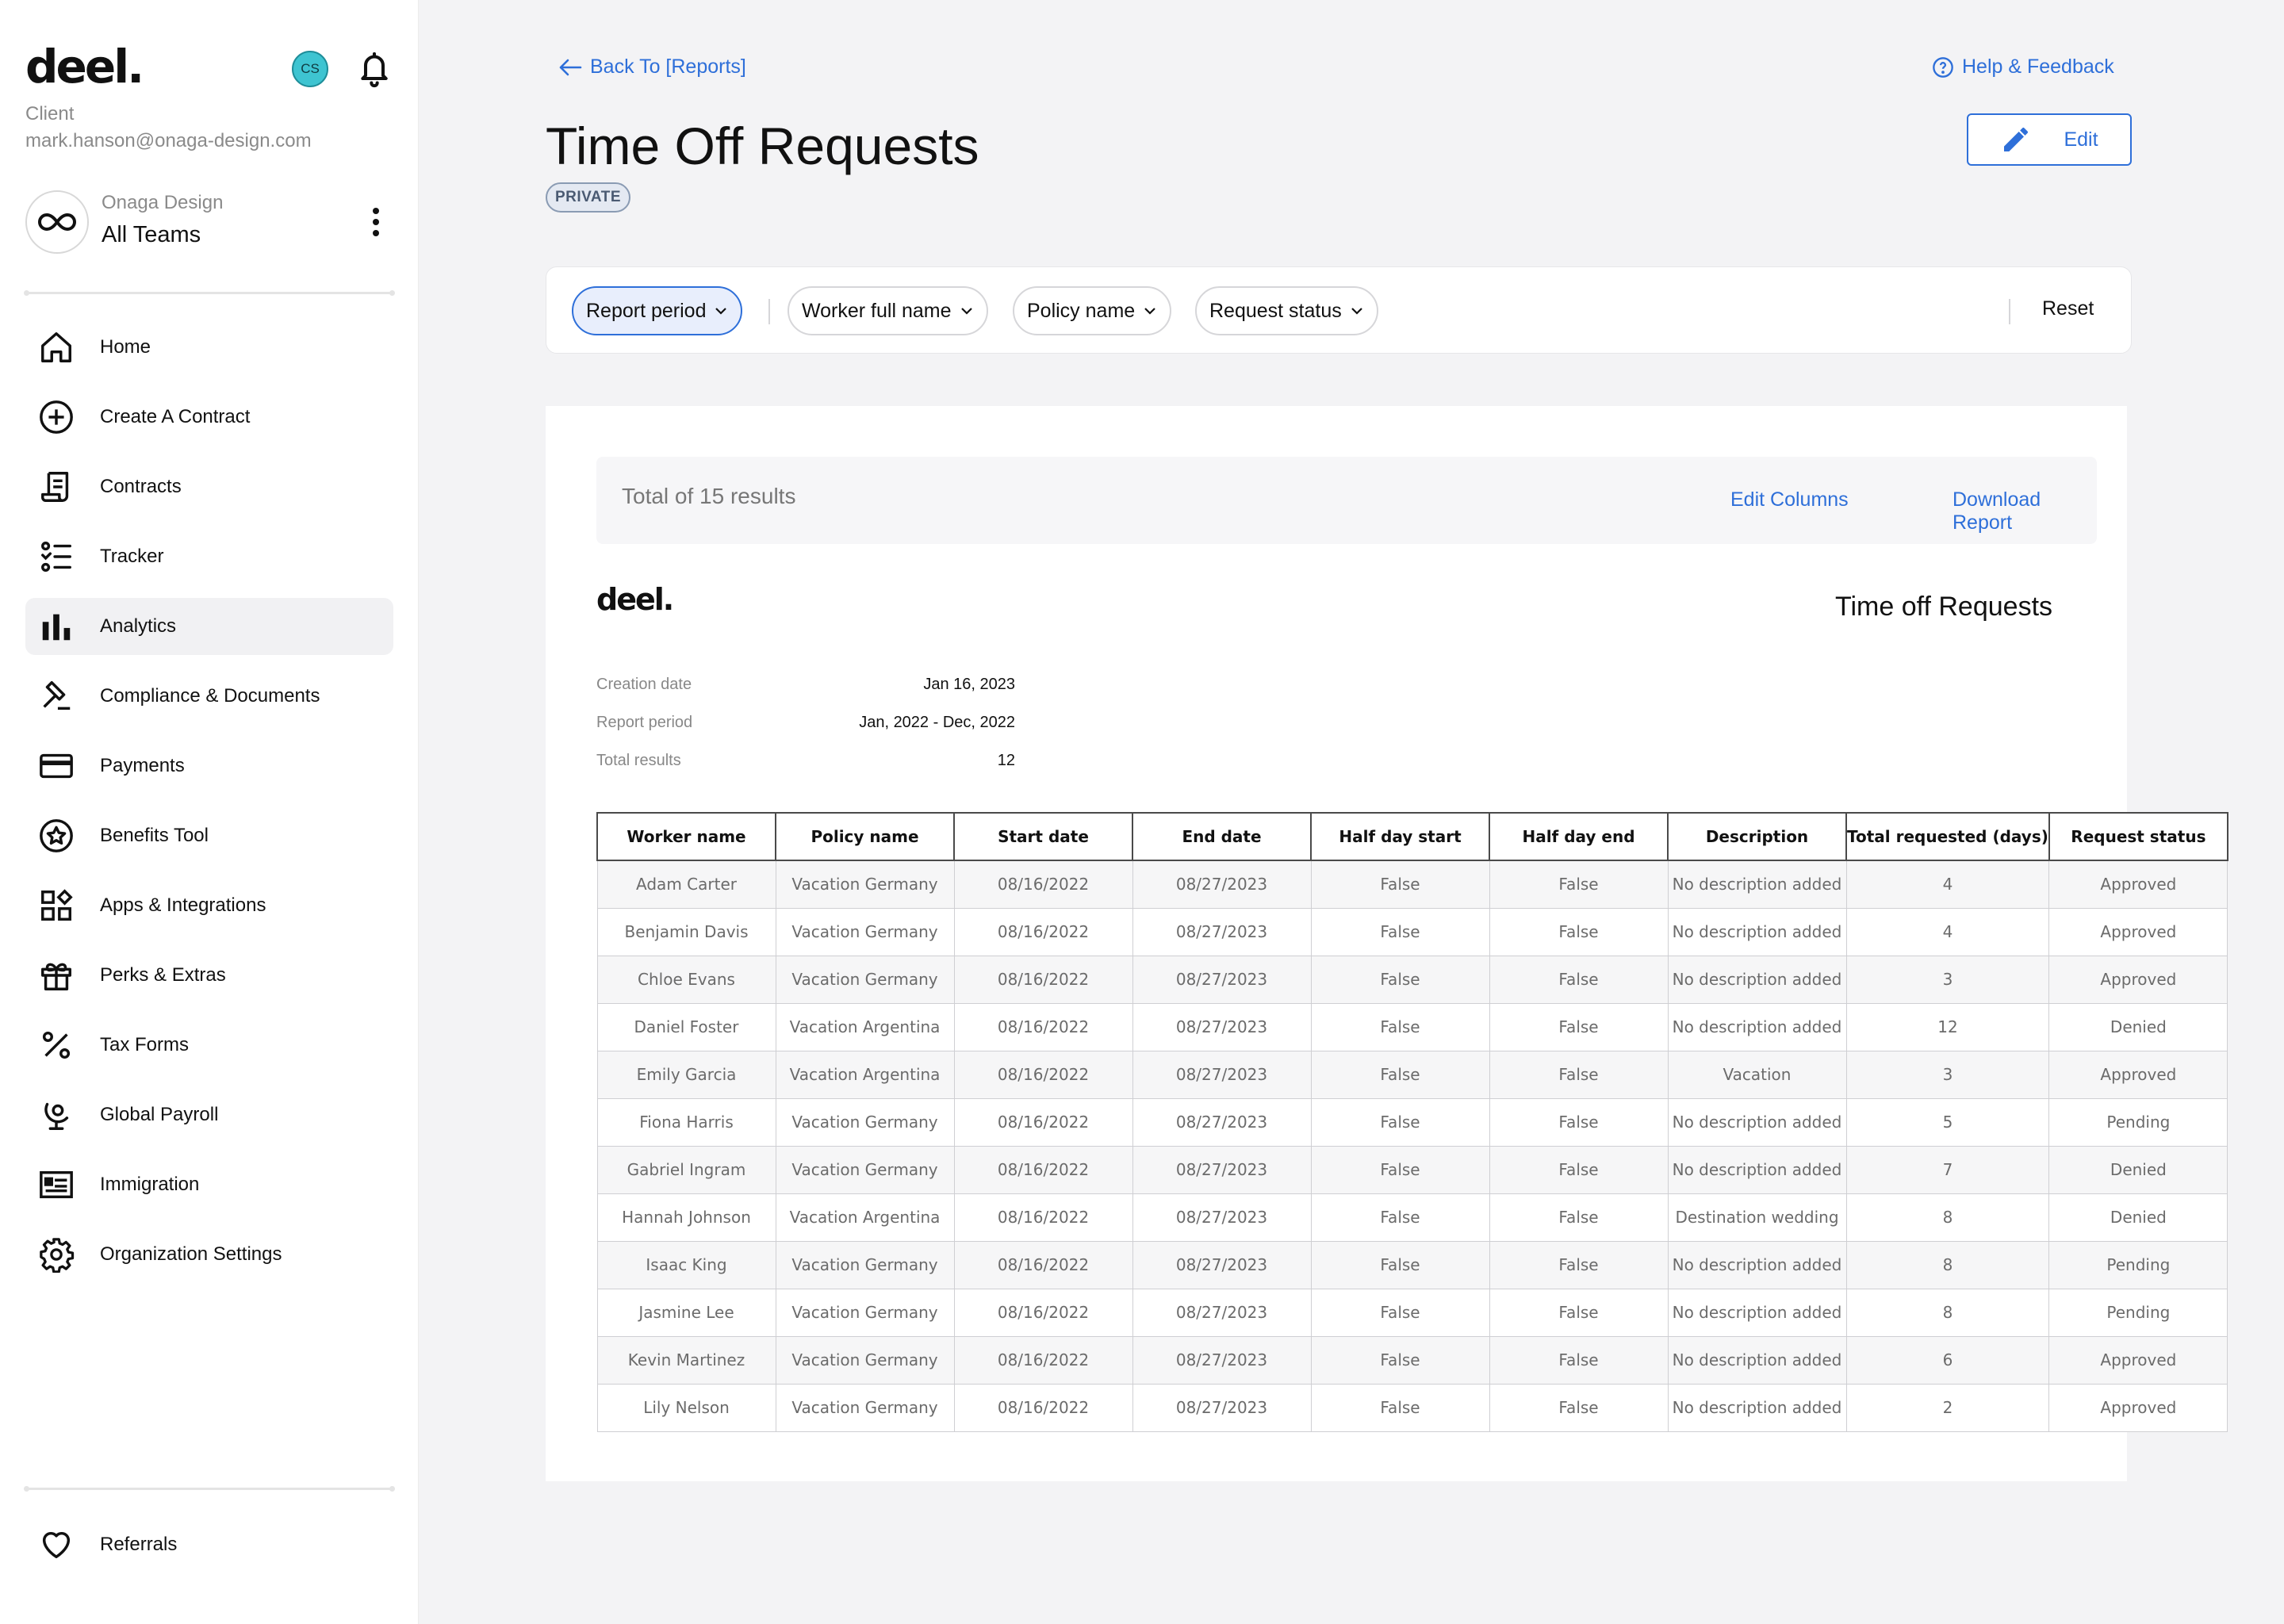 The height and width of the screenshot is (1624, 2284). What do you see at coordinates (145, 1044) in the screenshot?
I see `sidebar-item-label: Tax Forms` at bounding box center [145, 1044].